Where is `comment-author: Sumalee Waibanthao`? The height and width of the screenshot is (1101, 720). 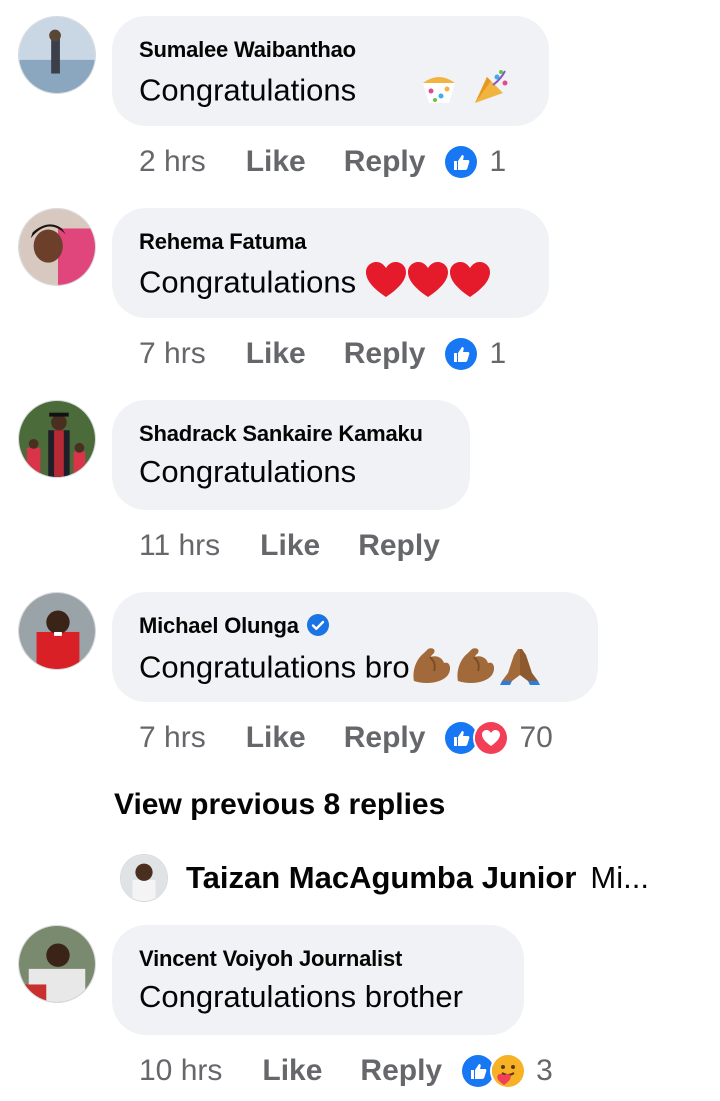 comment-author: Sumalee Waibanthao is located at coordinates (331, 50).